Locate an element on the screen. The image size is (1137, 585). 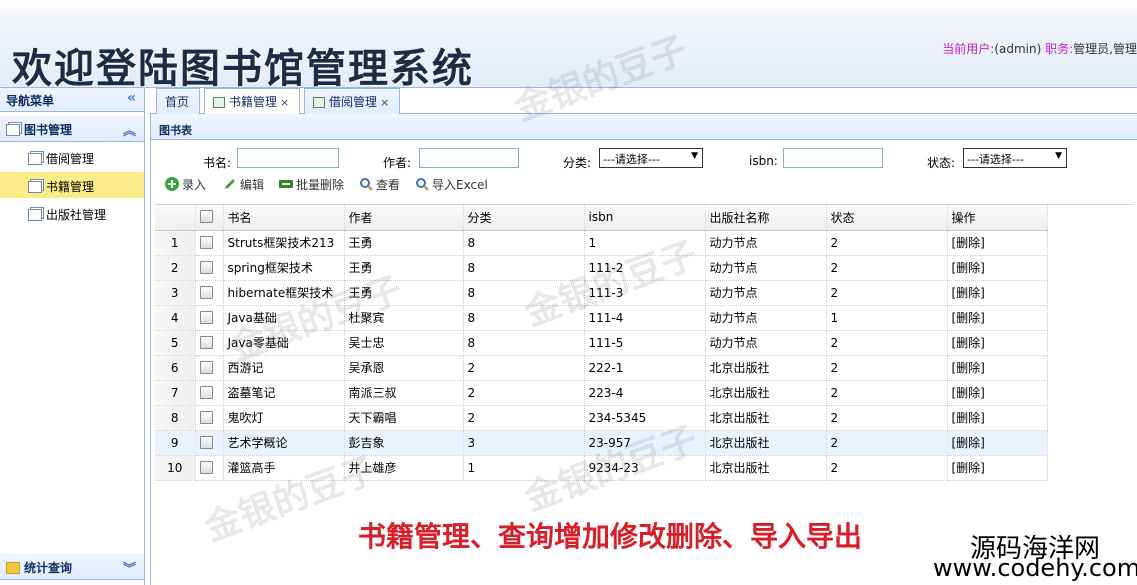
table-cell: 井上雄彦 is located at coordinates (404, 468).